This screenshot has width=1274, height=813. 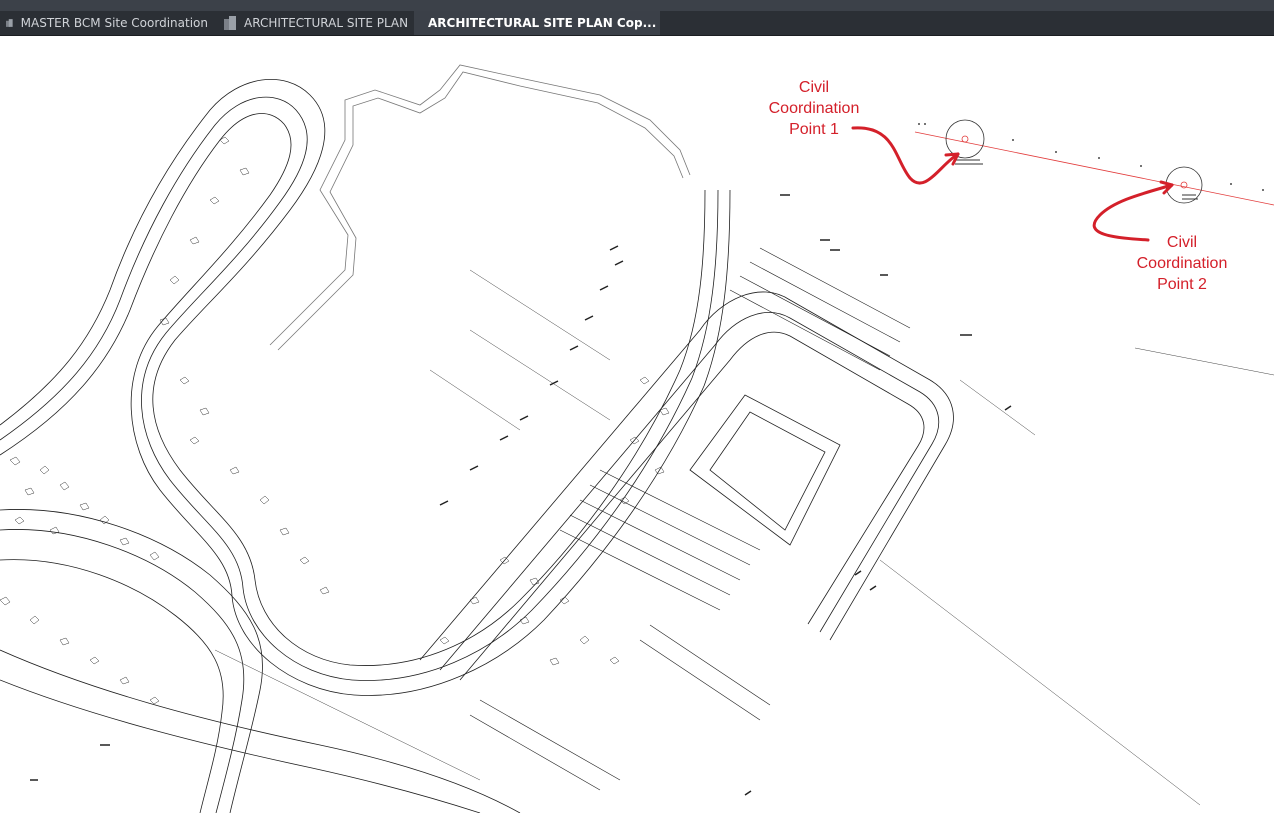 What do you see at coordinates (1182, 263) in the screenshot?
I see `callout-civil-coordination-point-2: Civil Coordination Point 2` at bounding box center [1182, 263].